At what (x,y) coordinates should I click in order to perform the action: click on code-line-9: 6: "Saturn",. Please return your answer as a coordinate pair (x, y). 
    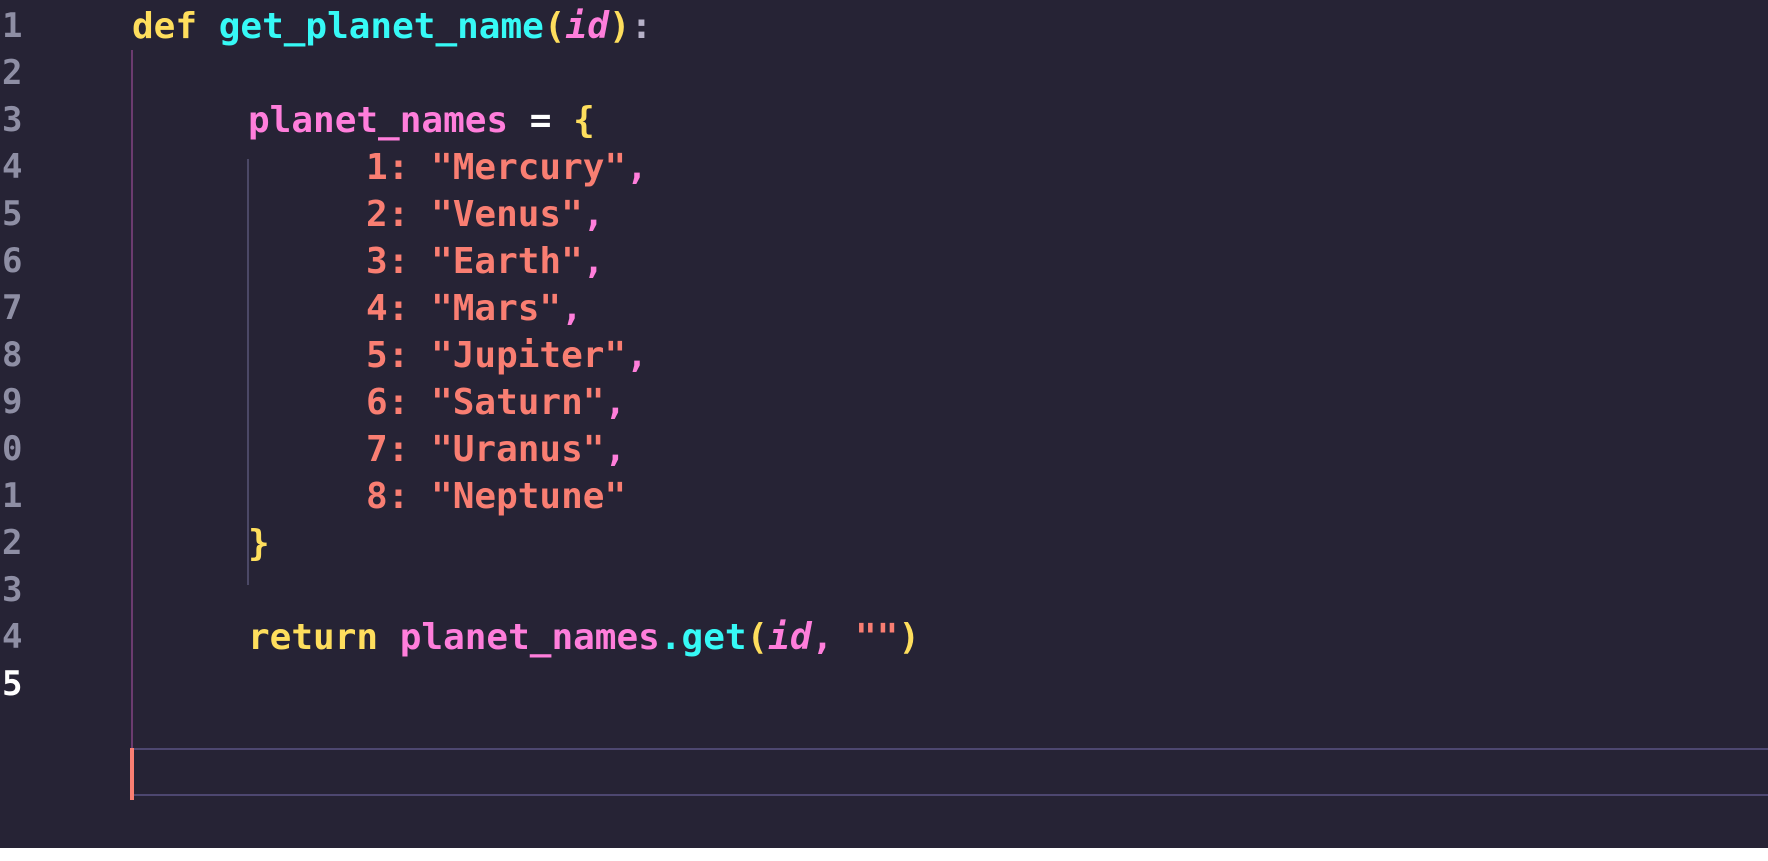
    Looking at the image, I should click on (496, 402).